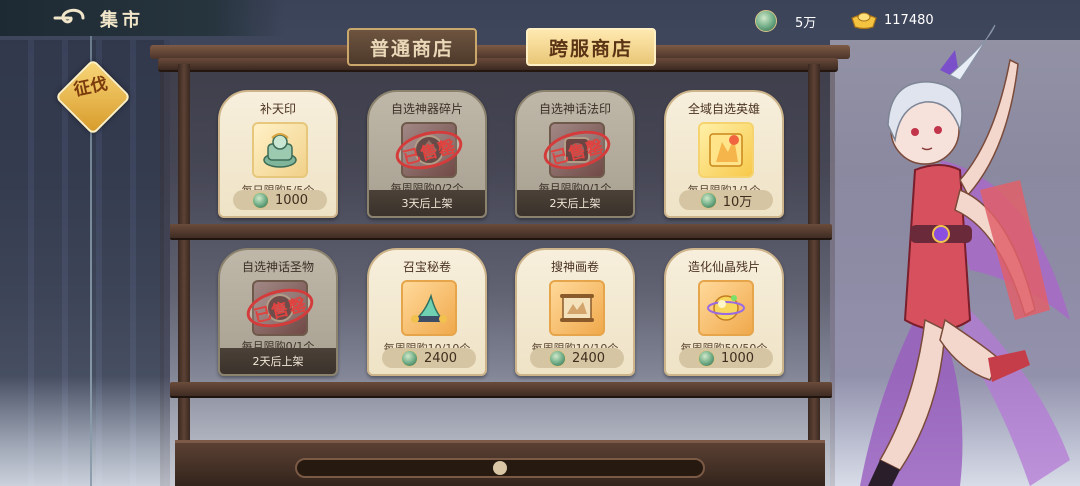 The height and width of the screenshot is (486, 1080). Describe the element at coordinates (184, 264) in the screenshot. I see `shelf-post-left` at that location.